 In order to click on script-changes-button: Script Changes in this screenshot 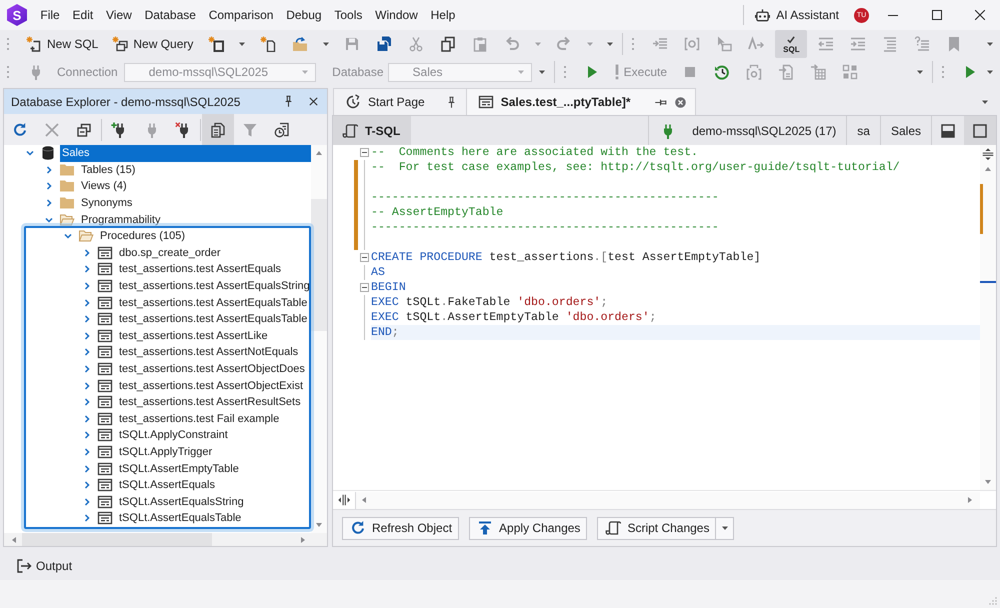, I will do `click(656, 528)`.